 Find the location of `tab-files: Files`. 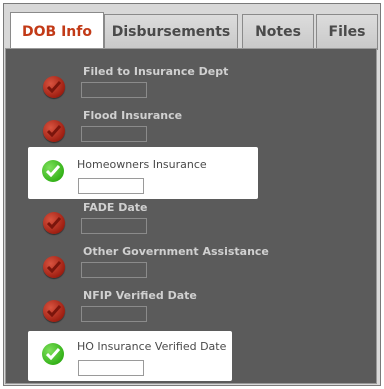

tab-files: Files is located at coordinates (347, 32).